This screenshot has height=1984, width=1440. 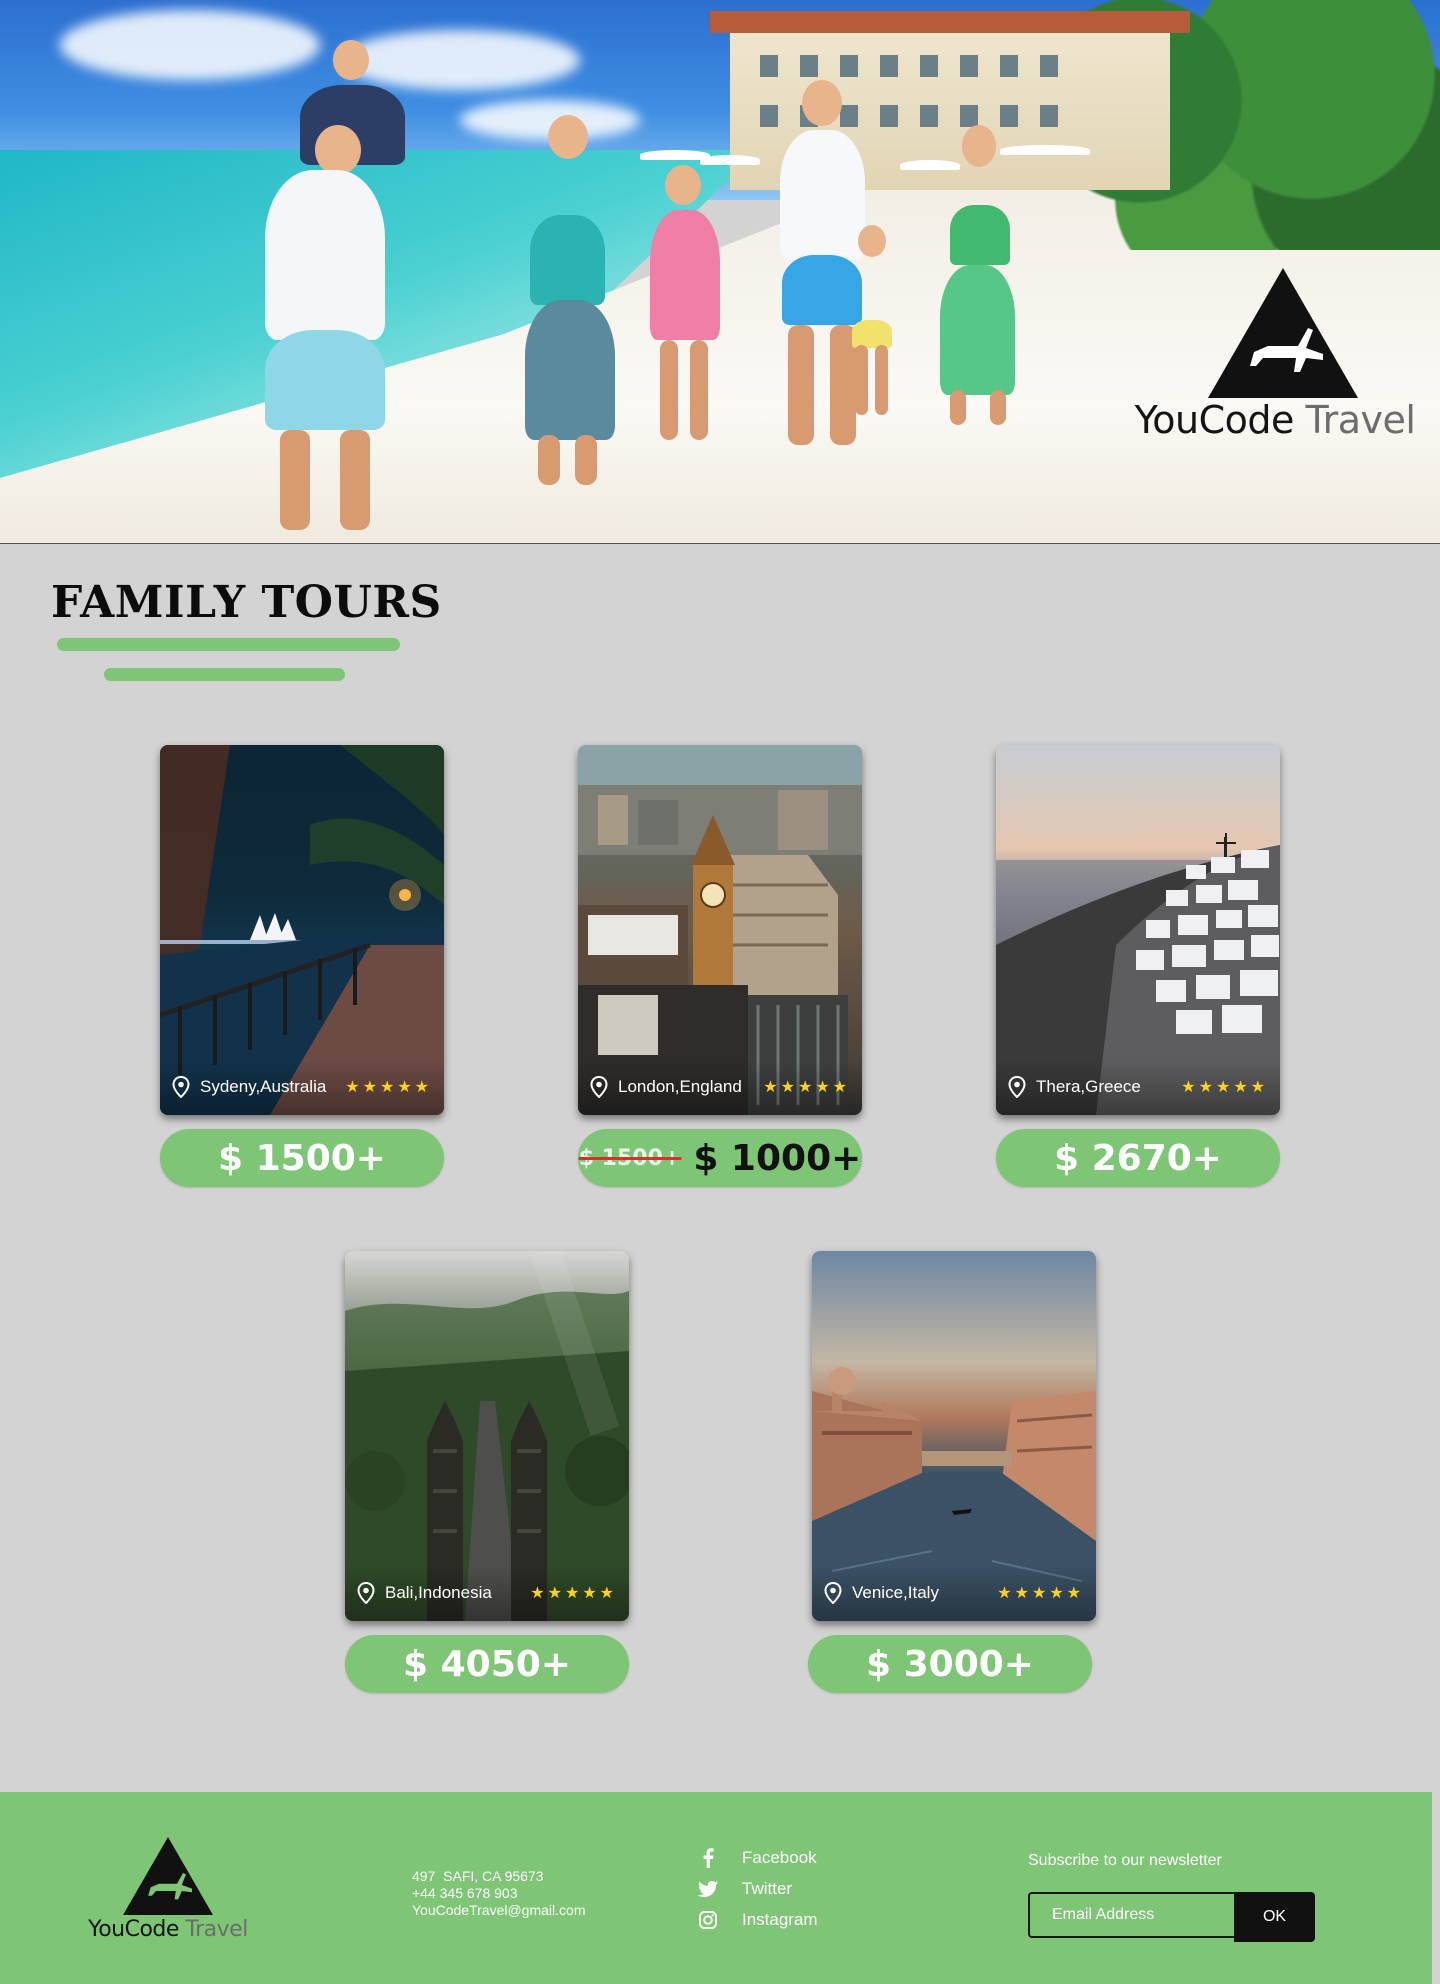 What do you see at coordinates (777, 1158) in the screenshot?
I see `price-label: $ 1000+` at bounding box center [777, 1158].